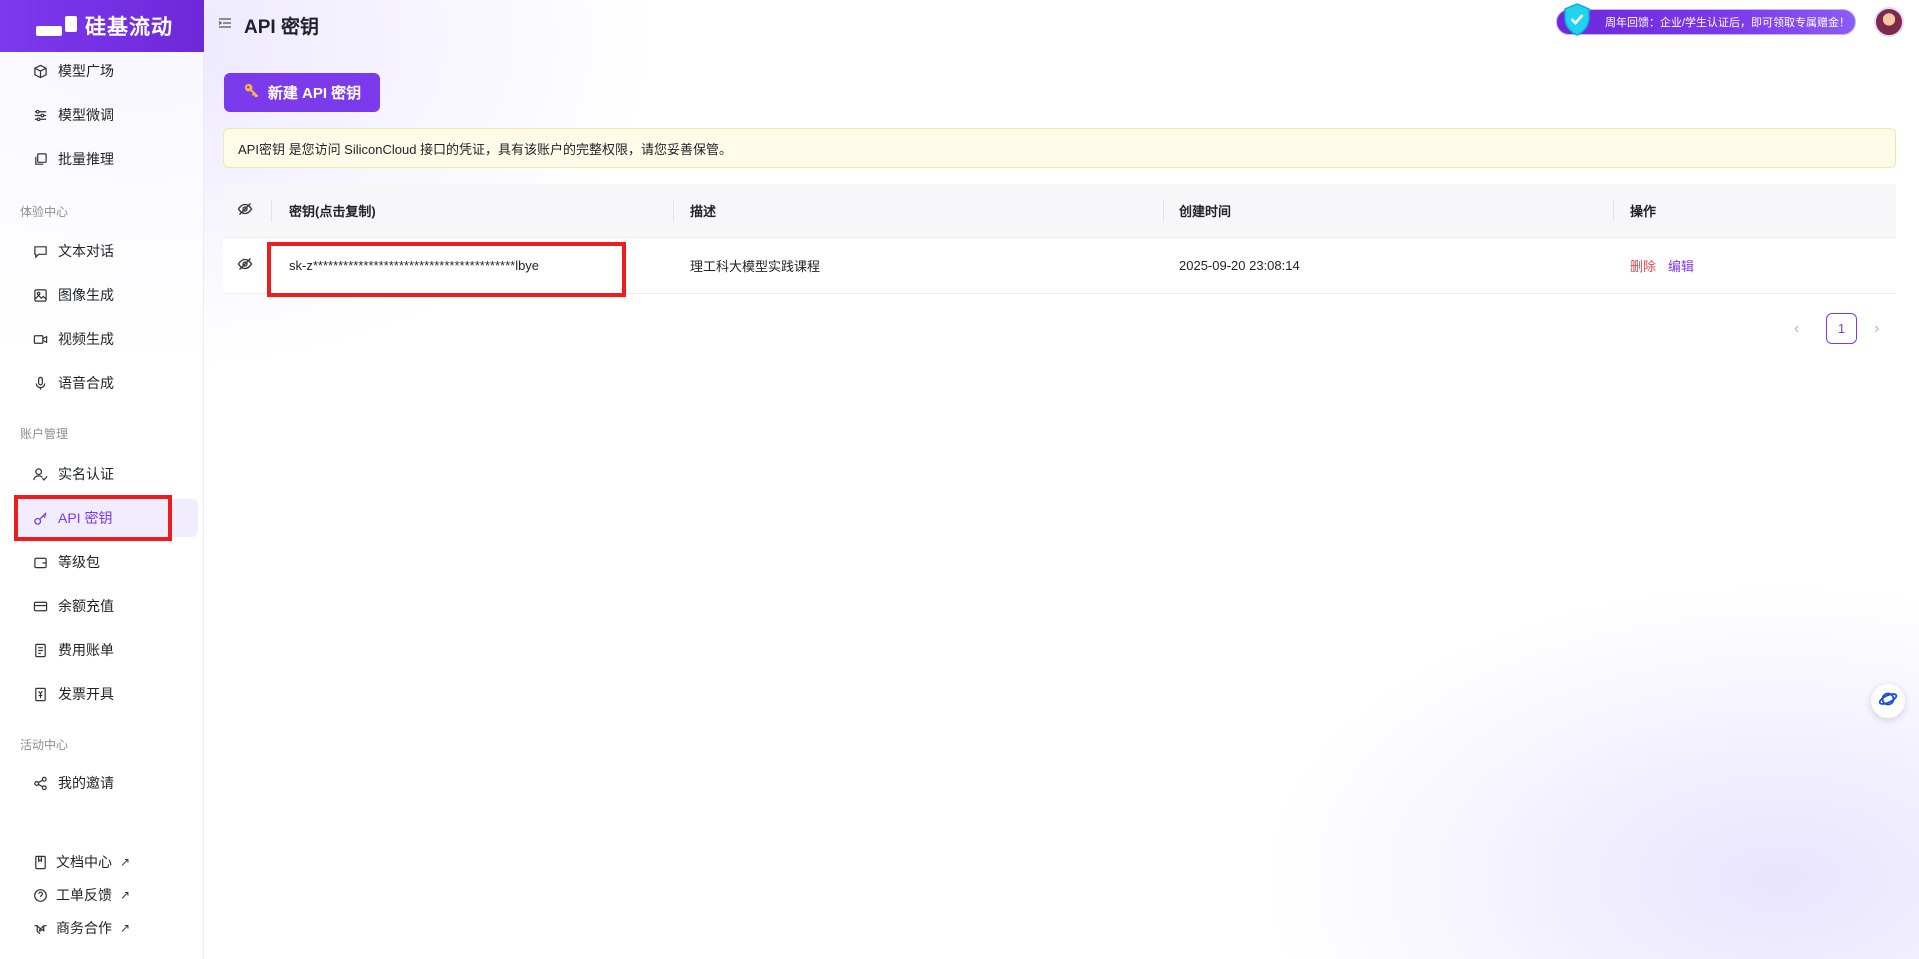  I want to click on page-title: API 密钥, so click(281, 27).